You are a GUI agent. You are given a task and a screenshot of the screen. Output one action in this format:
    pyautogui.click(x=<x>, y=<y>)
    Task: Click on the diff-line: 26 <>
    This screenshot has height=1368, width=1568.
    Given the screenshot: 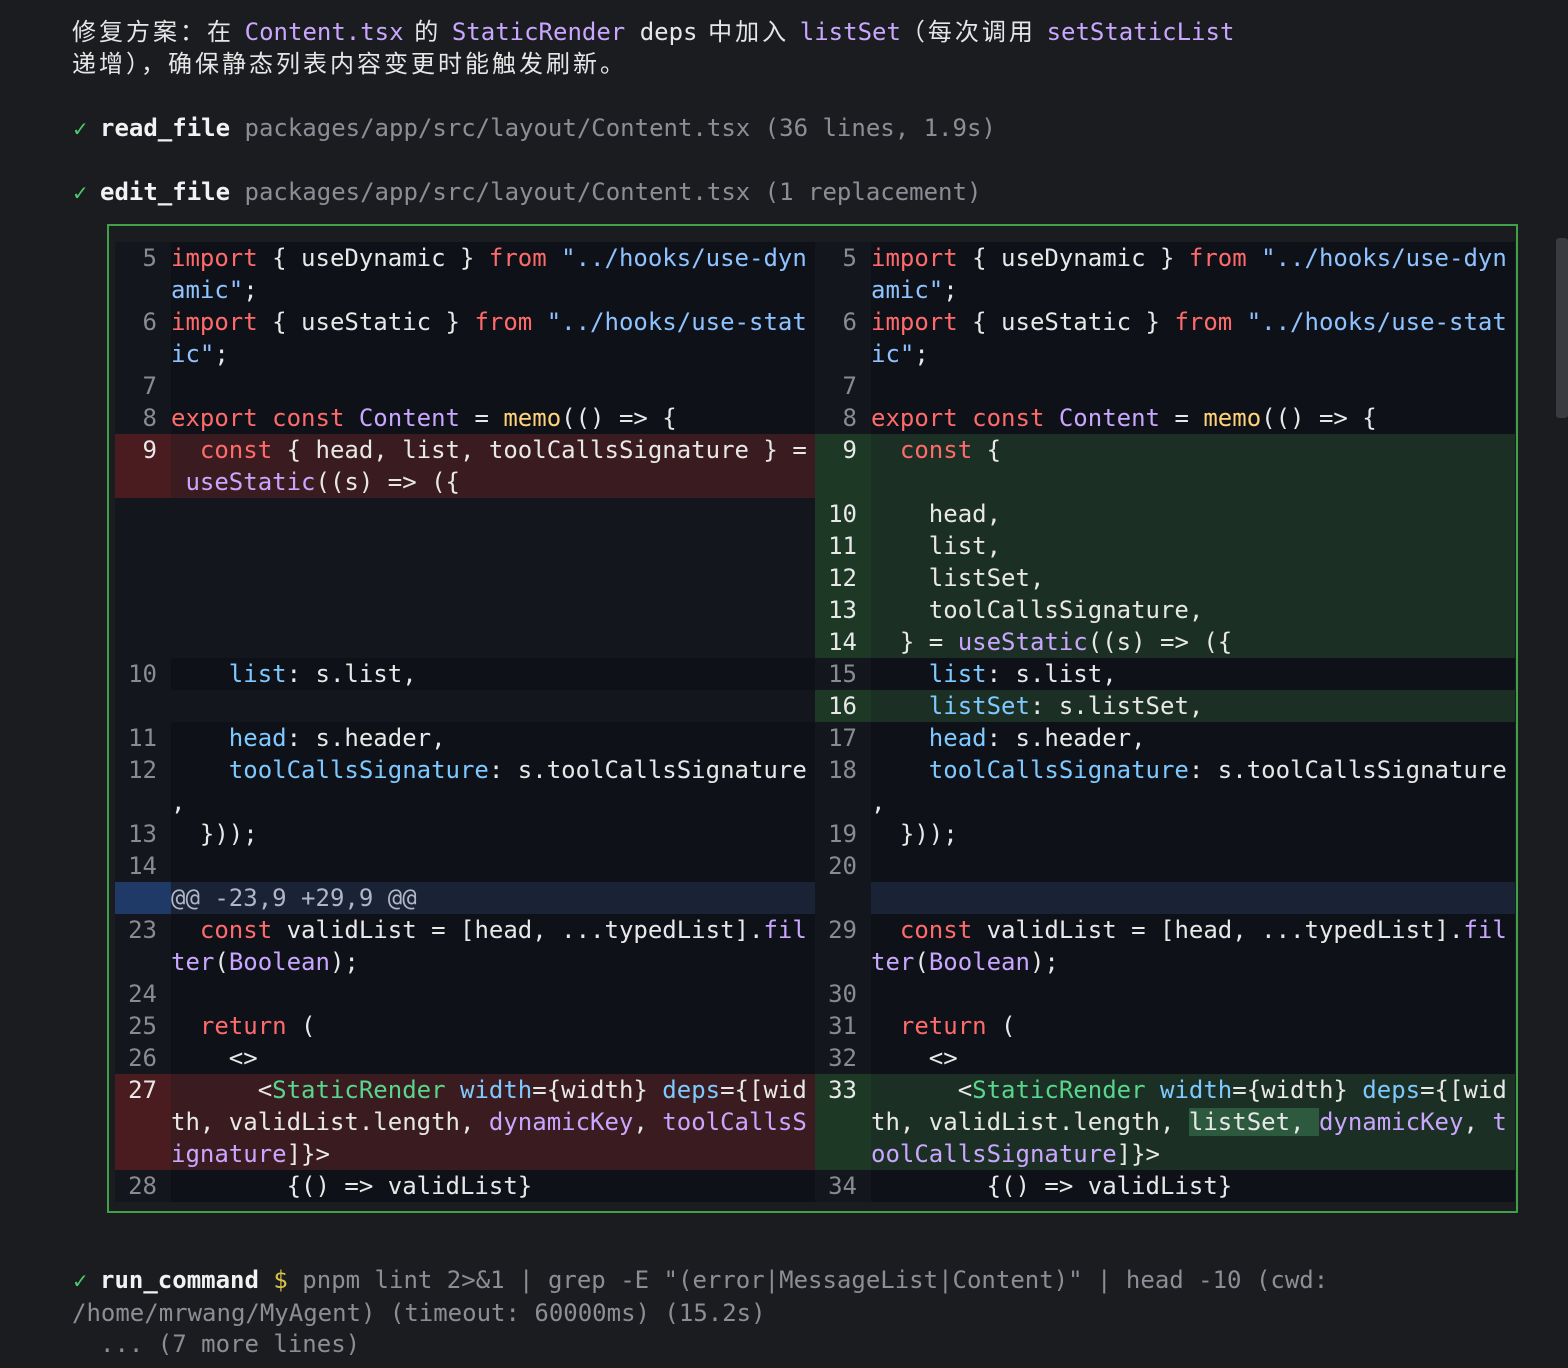 What is the action you would take?
    pyautogui.click(x=465, y=1058)
    